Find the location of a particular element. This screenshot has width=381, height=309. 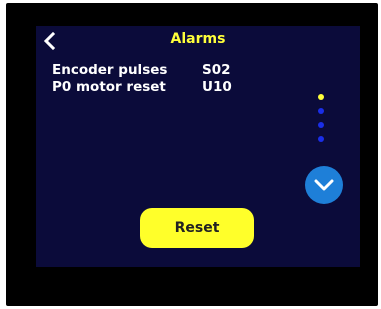

scroll-down-button is located at coordinates (324, 185).